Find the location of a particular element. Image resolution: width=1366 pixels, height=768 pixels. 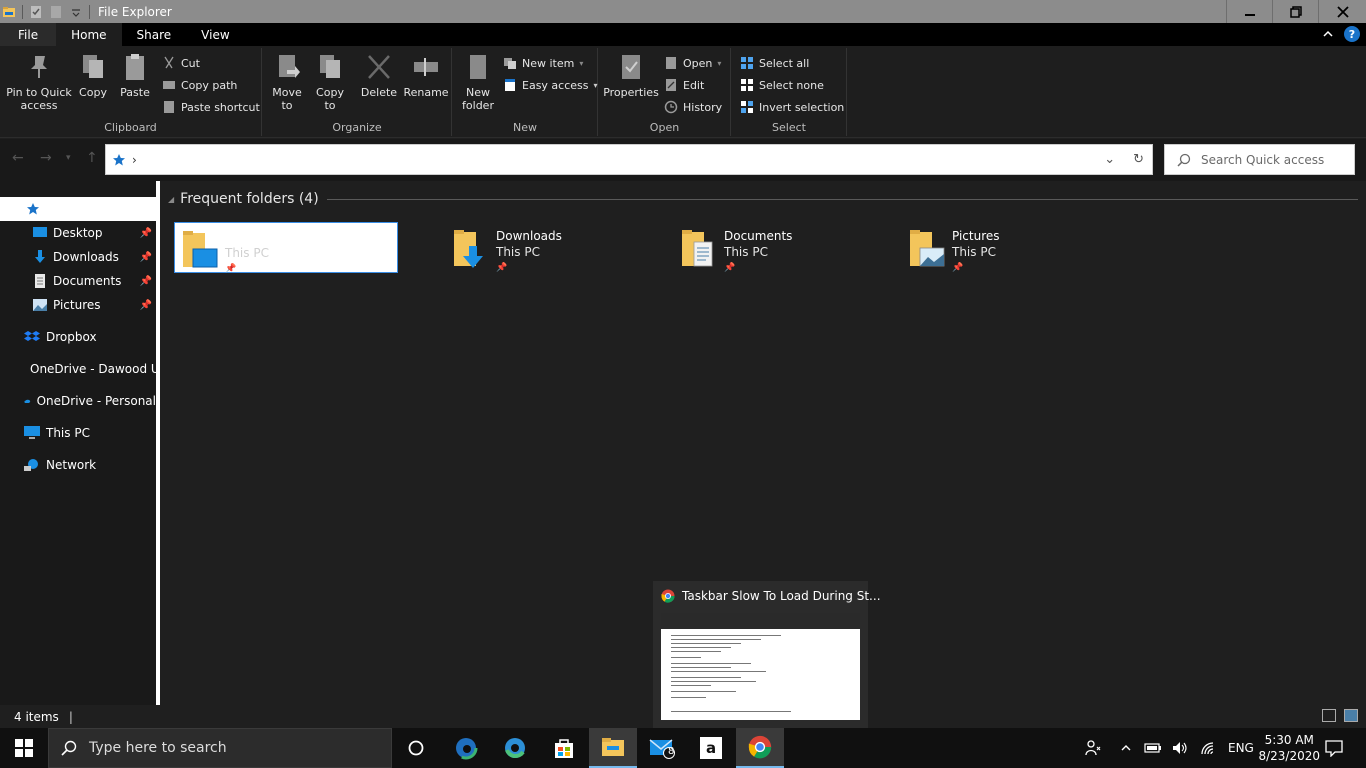

taskbar-edge is located at coordinates (515, 748).